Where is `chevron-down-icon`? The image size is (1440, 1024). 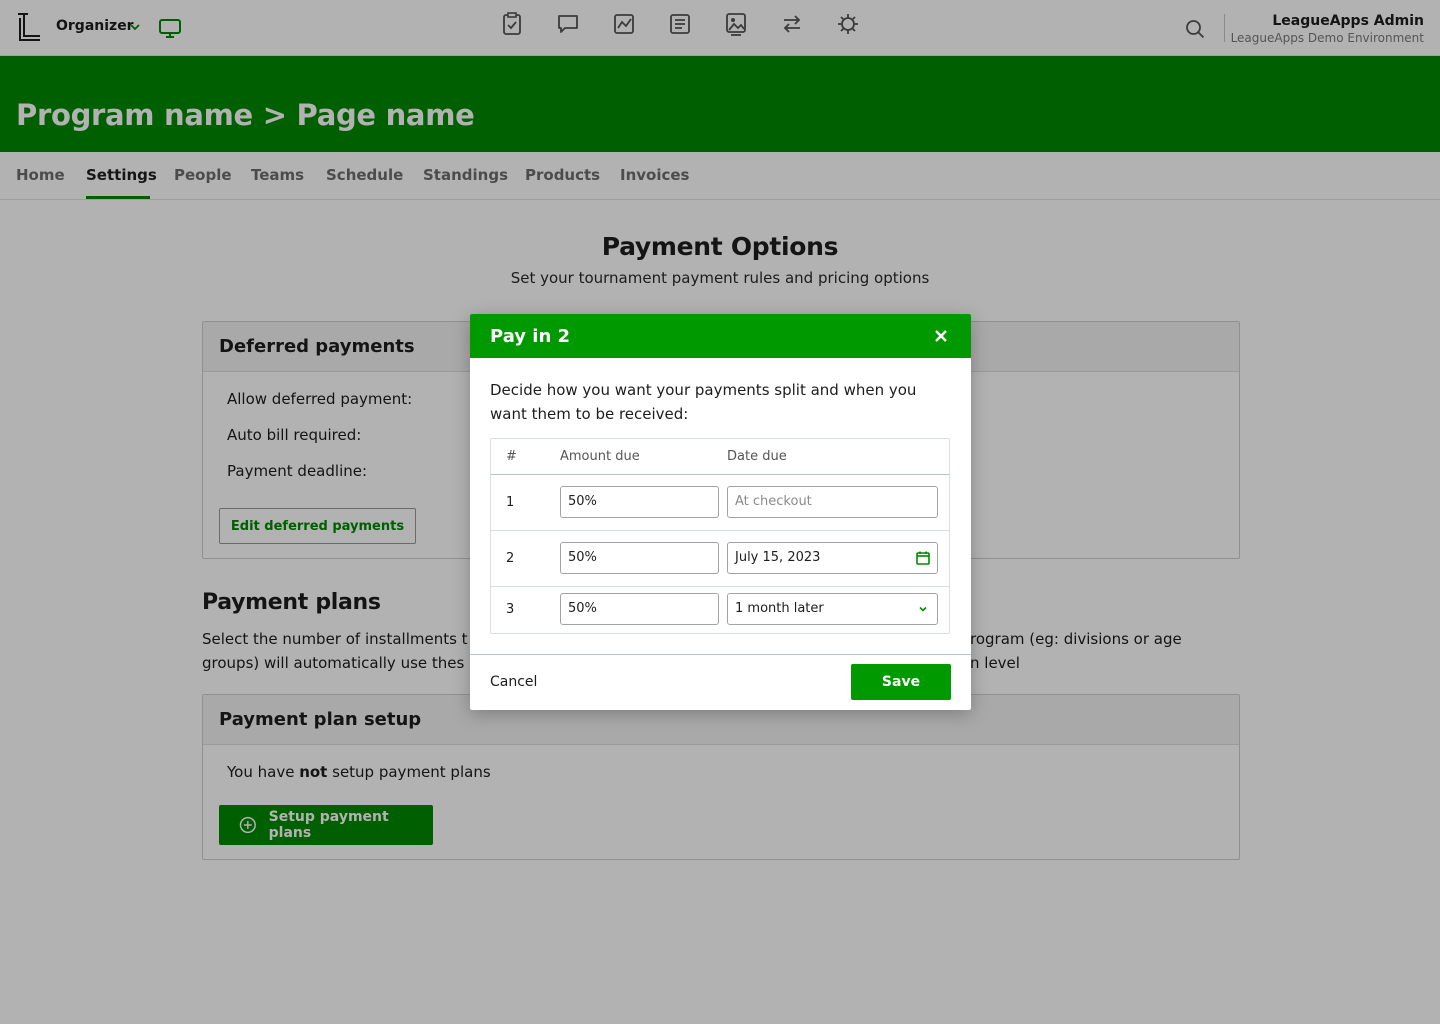
chevron-down-icon is located at coordinates (923, 609).